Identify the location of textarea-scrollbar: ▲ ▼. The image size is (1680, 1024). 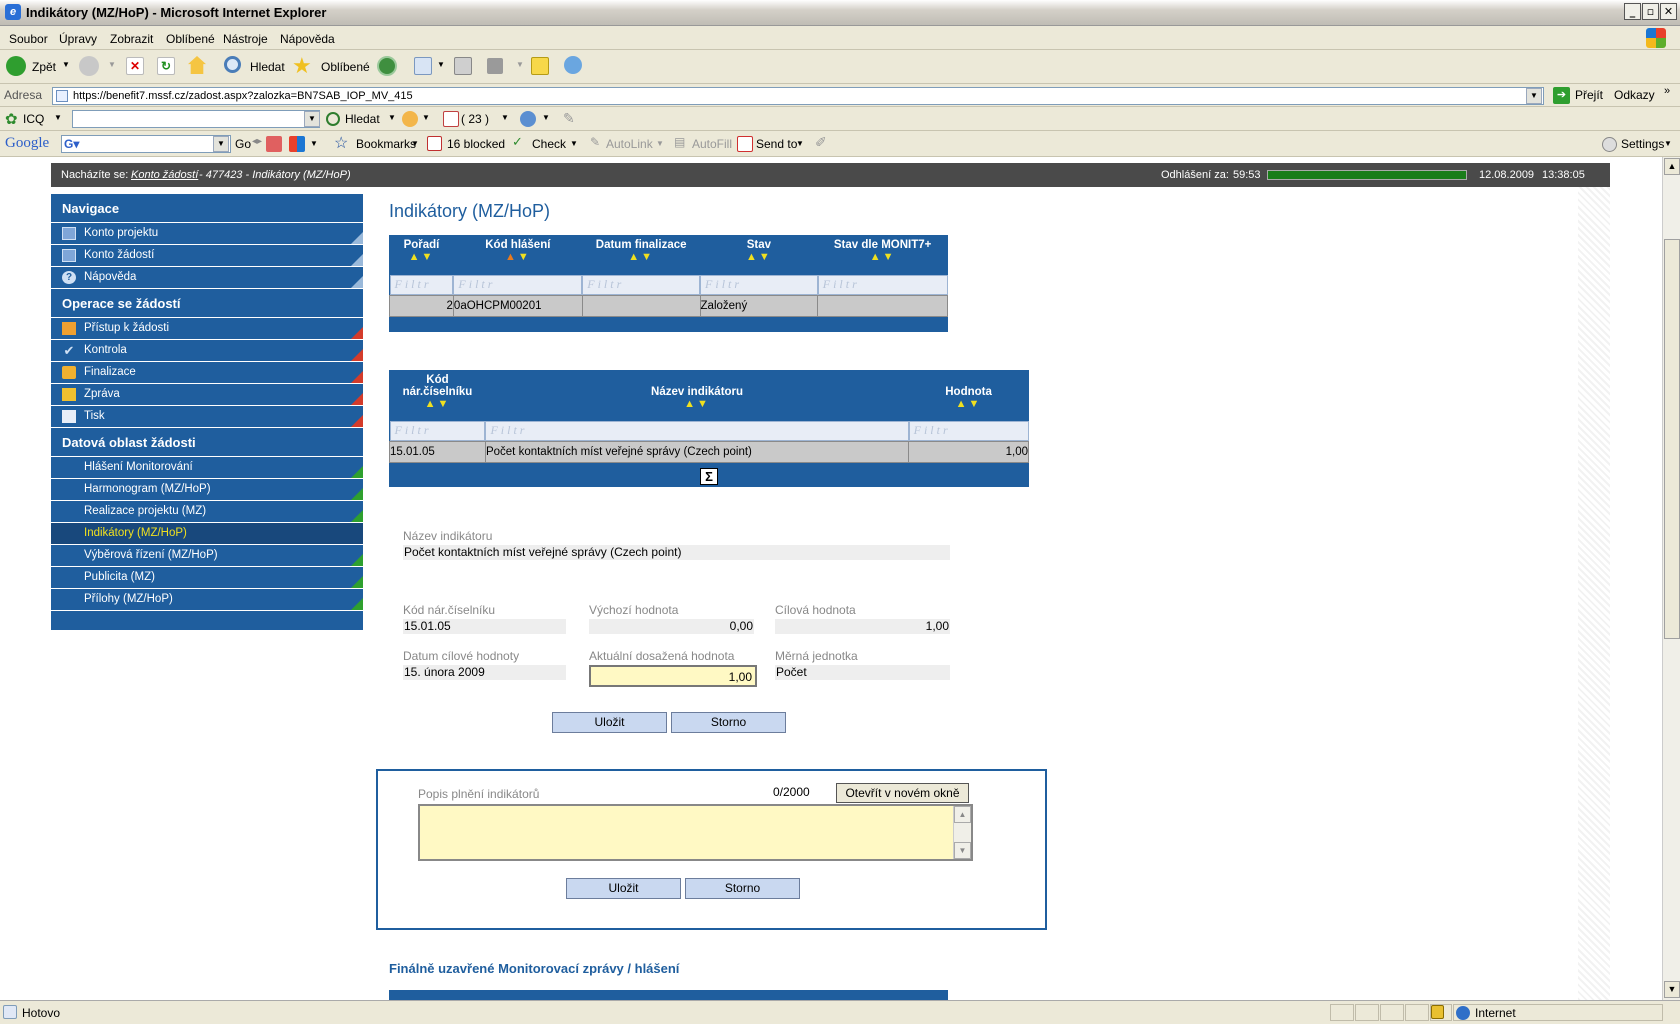
(962, 832).